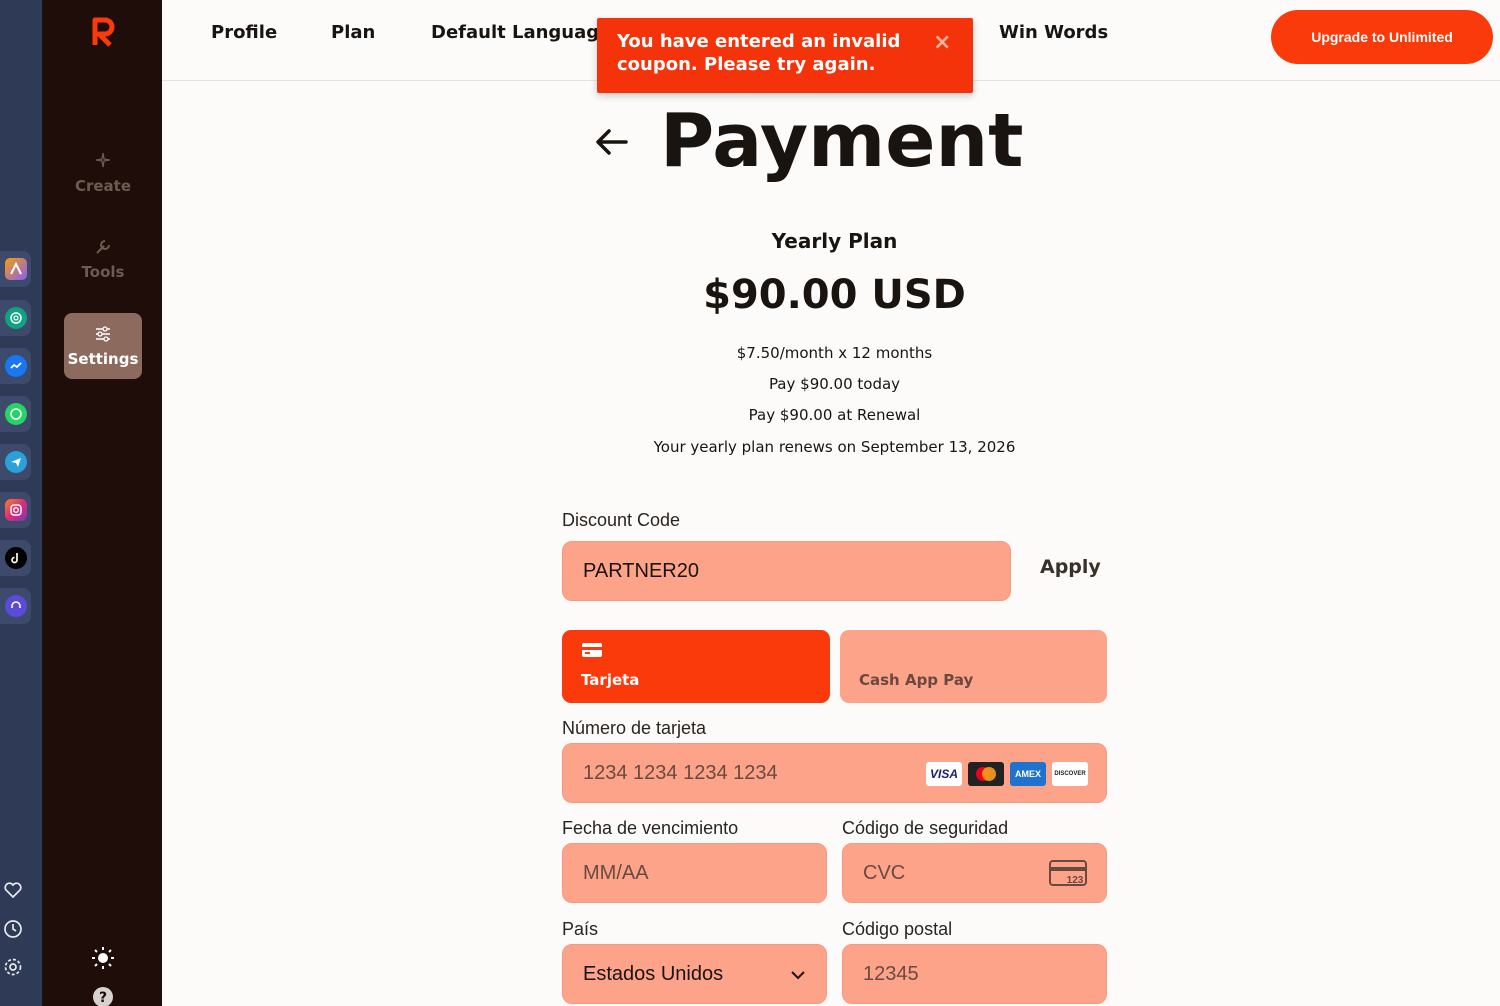  What do you see at coordinates (897, 929) in the screenshot?
I see `postal-code-label: Código postal` at bounding box center [897, 929].